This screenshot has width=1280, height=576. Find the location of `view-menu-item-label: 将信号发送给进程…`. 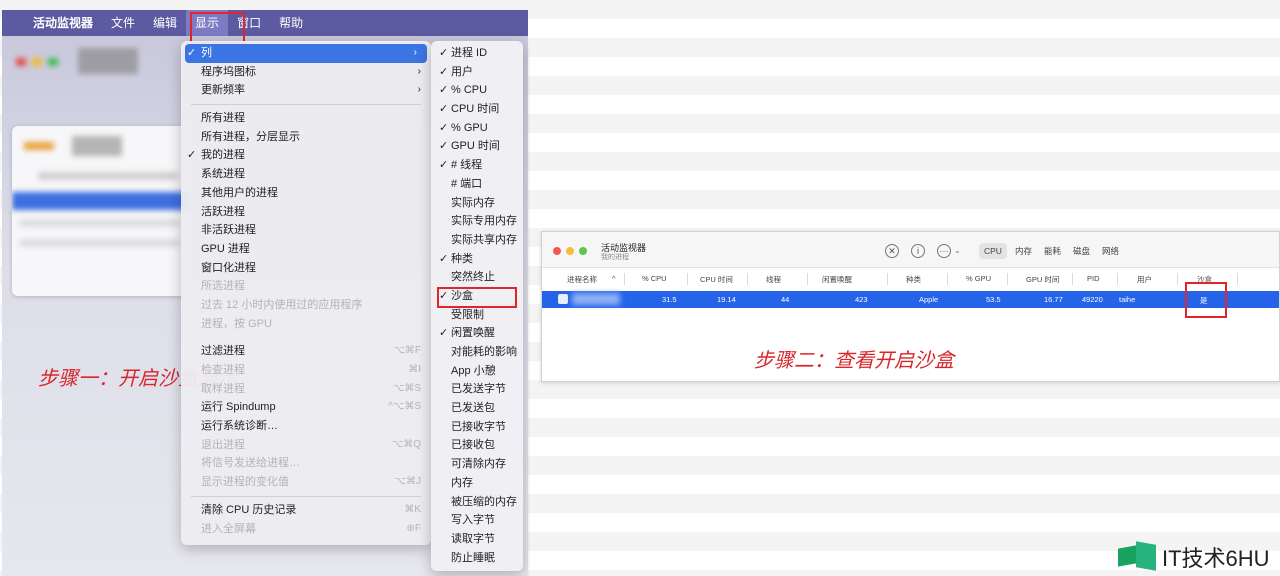

view-menu-item-label: 将信号发送给进程… is located at coordinates (250, 463).